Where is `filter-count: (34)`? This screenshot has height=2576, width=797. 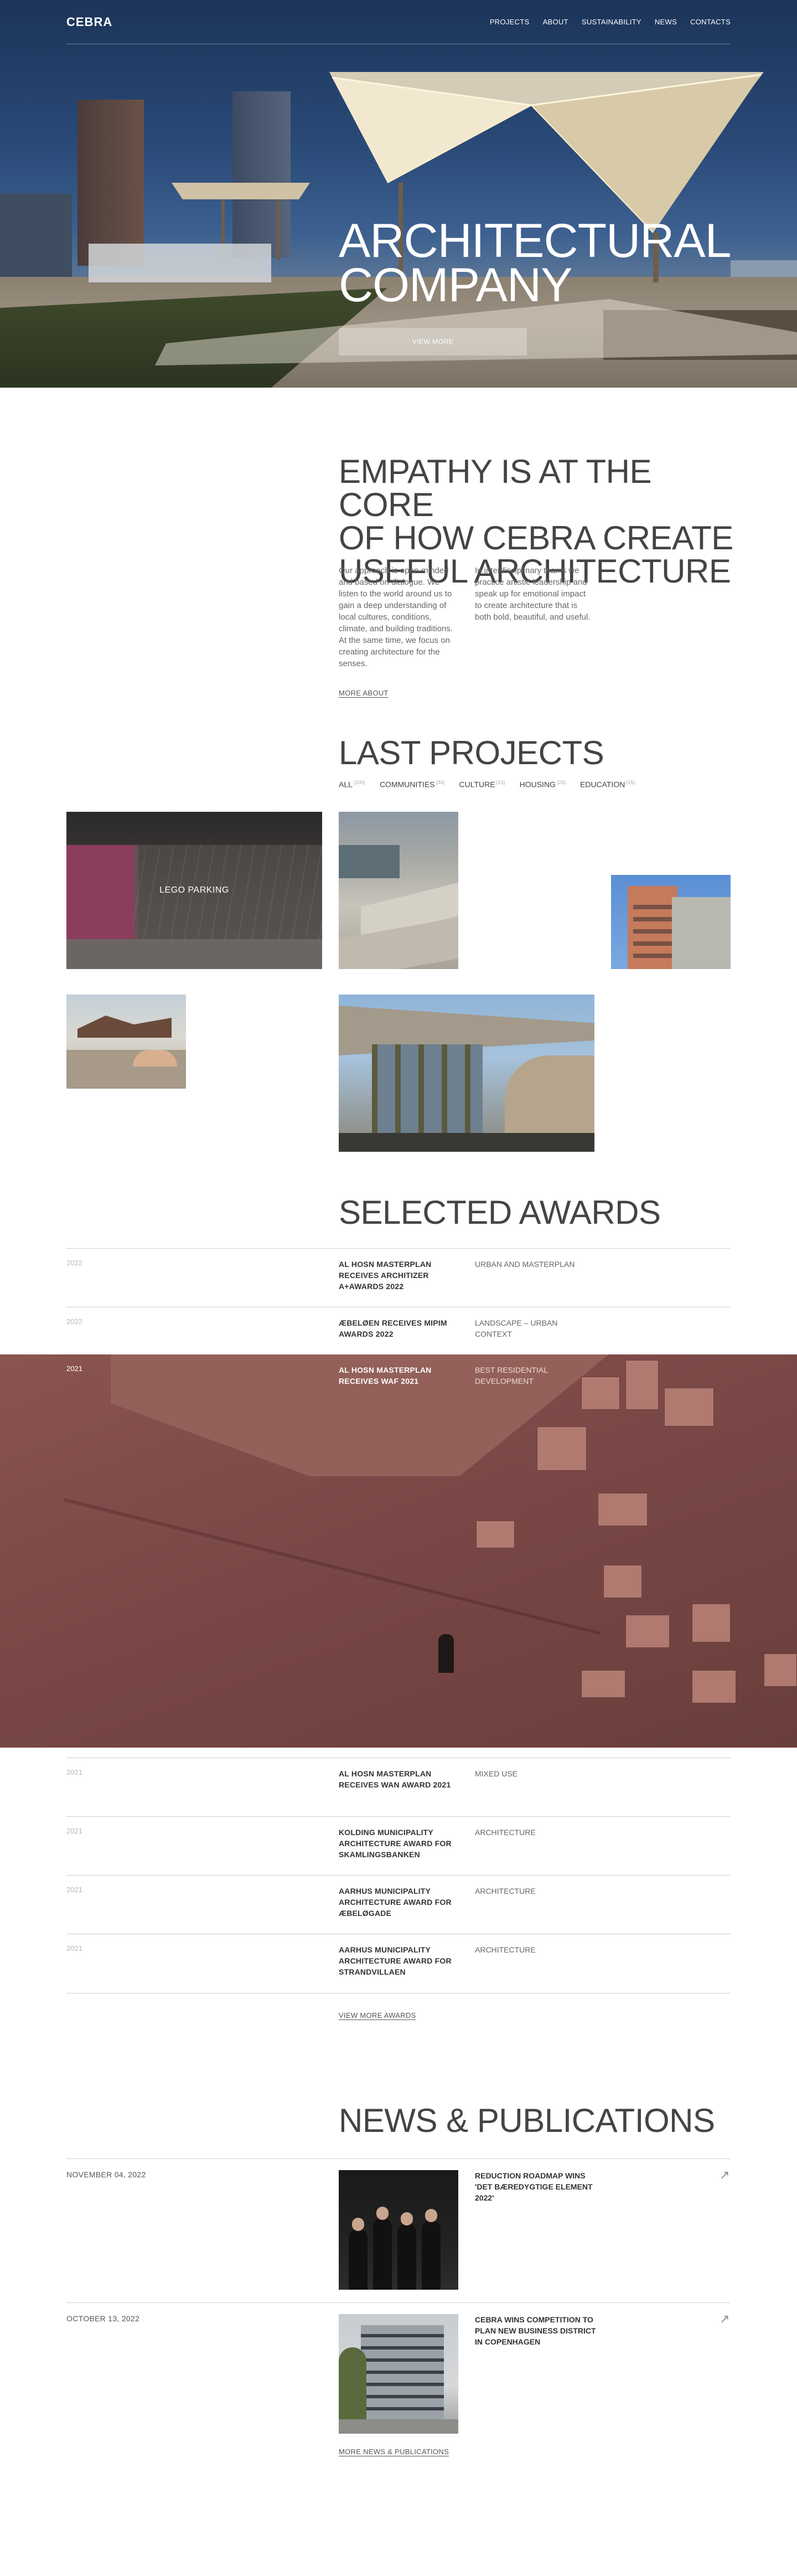
filter-count: (34) is located at coordinates (441, 782).